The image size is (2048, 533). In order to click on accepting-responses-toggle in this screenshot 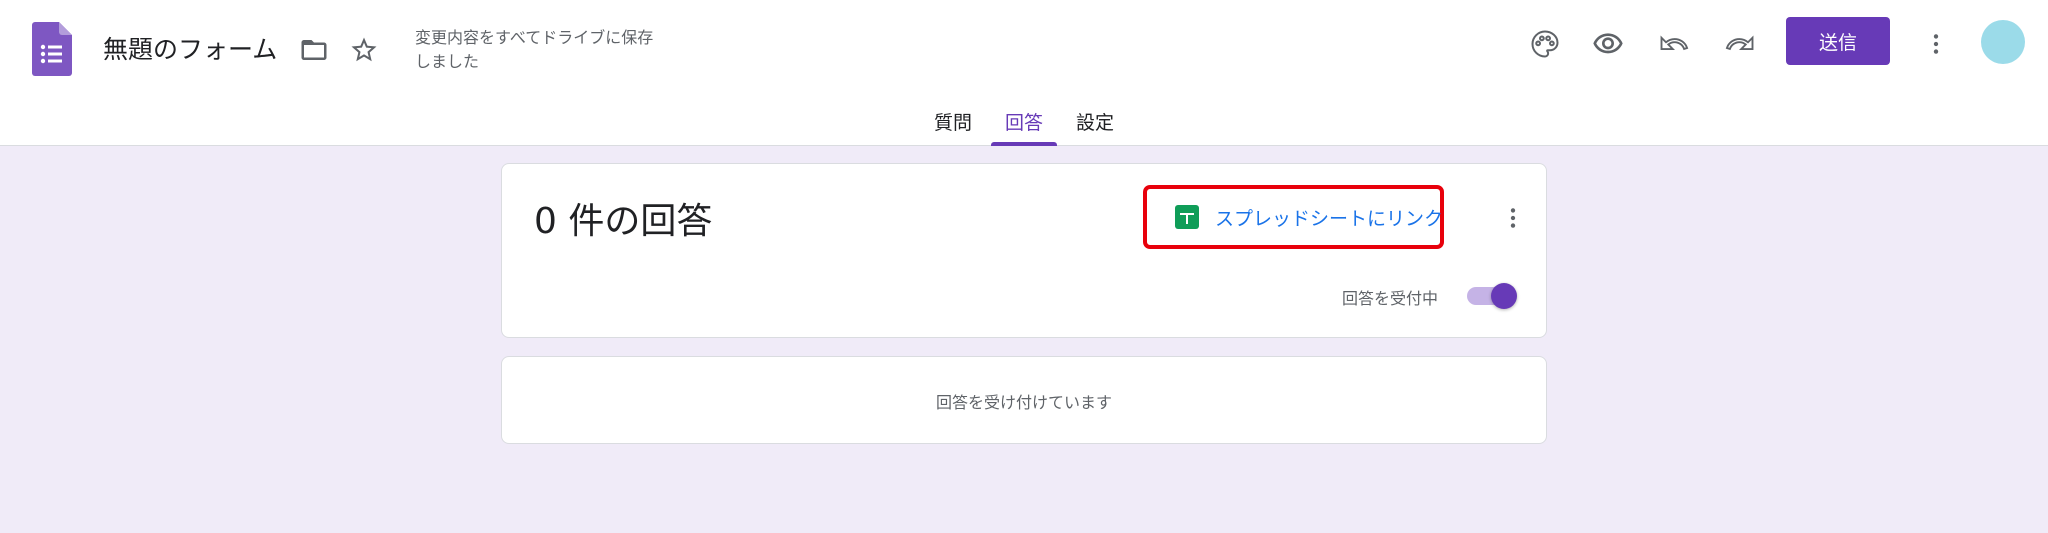, I will do `click(1494, 296)`.